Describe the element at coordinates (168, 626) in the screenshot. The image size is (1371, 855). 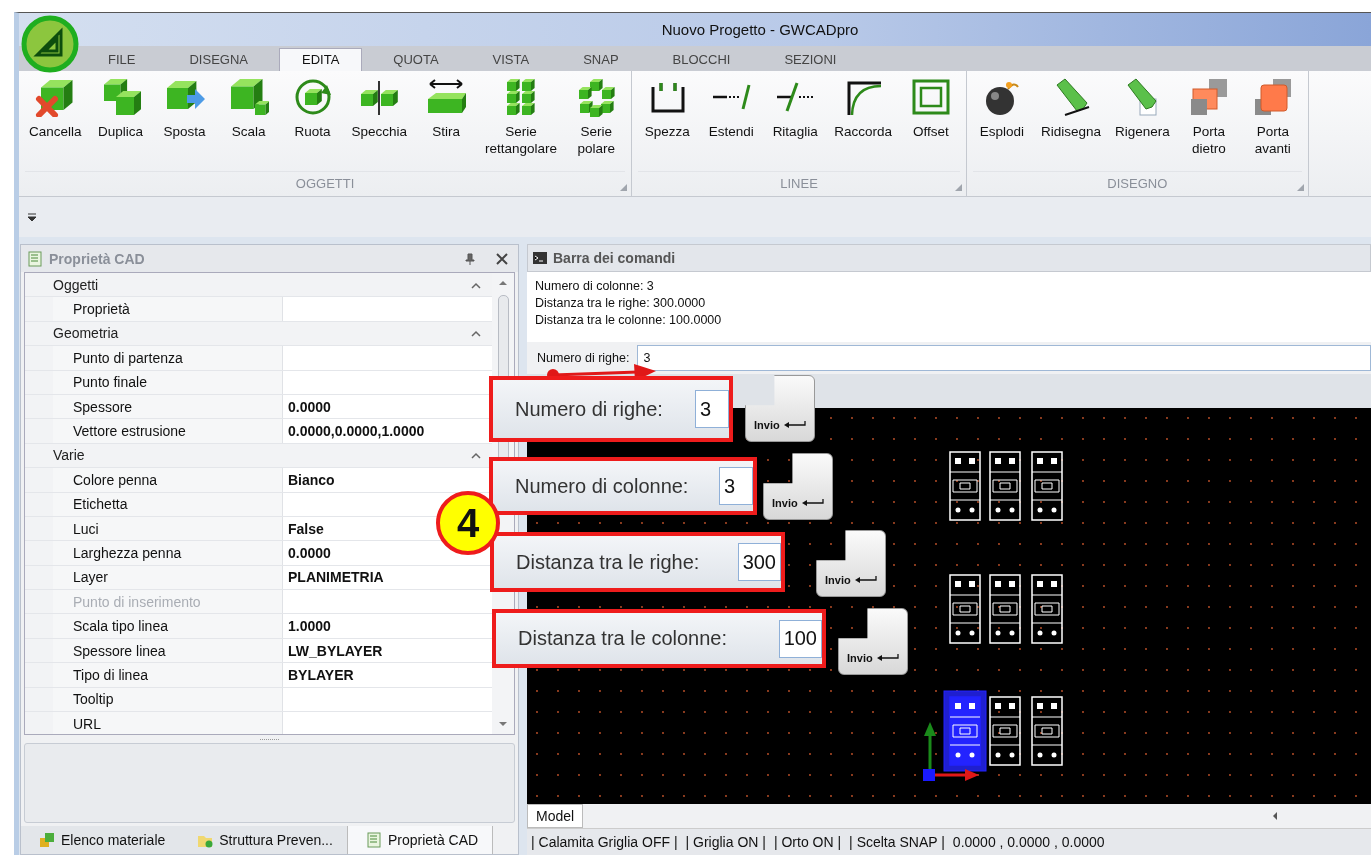
I see `property-name: Scala tipo linea` at that location.